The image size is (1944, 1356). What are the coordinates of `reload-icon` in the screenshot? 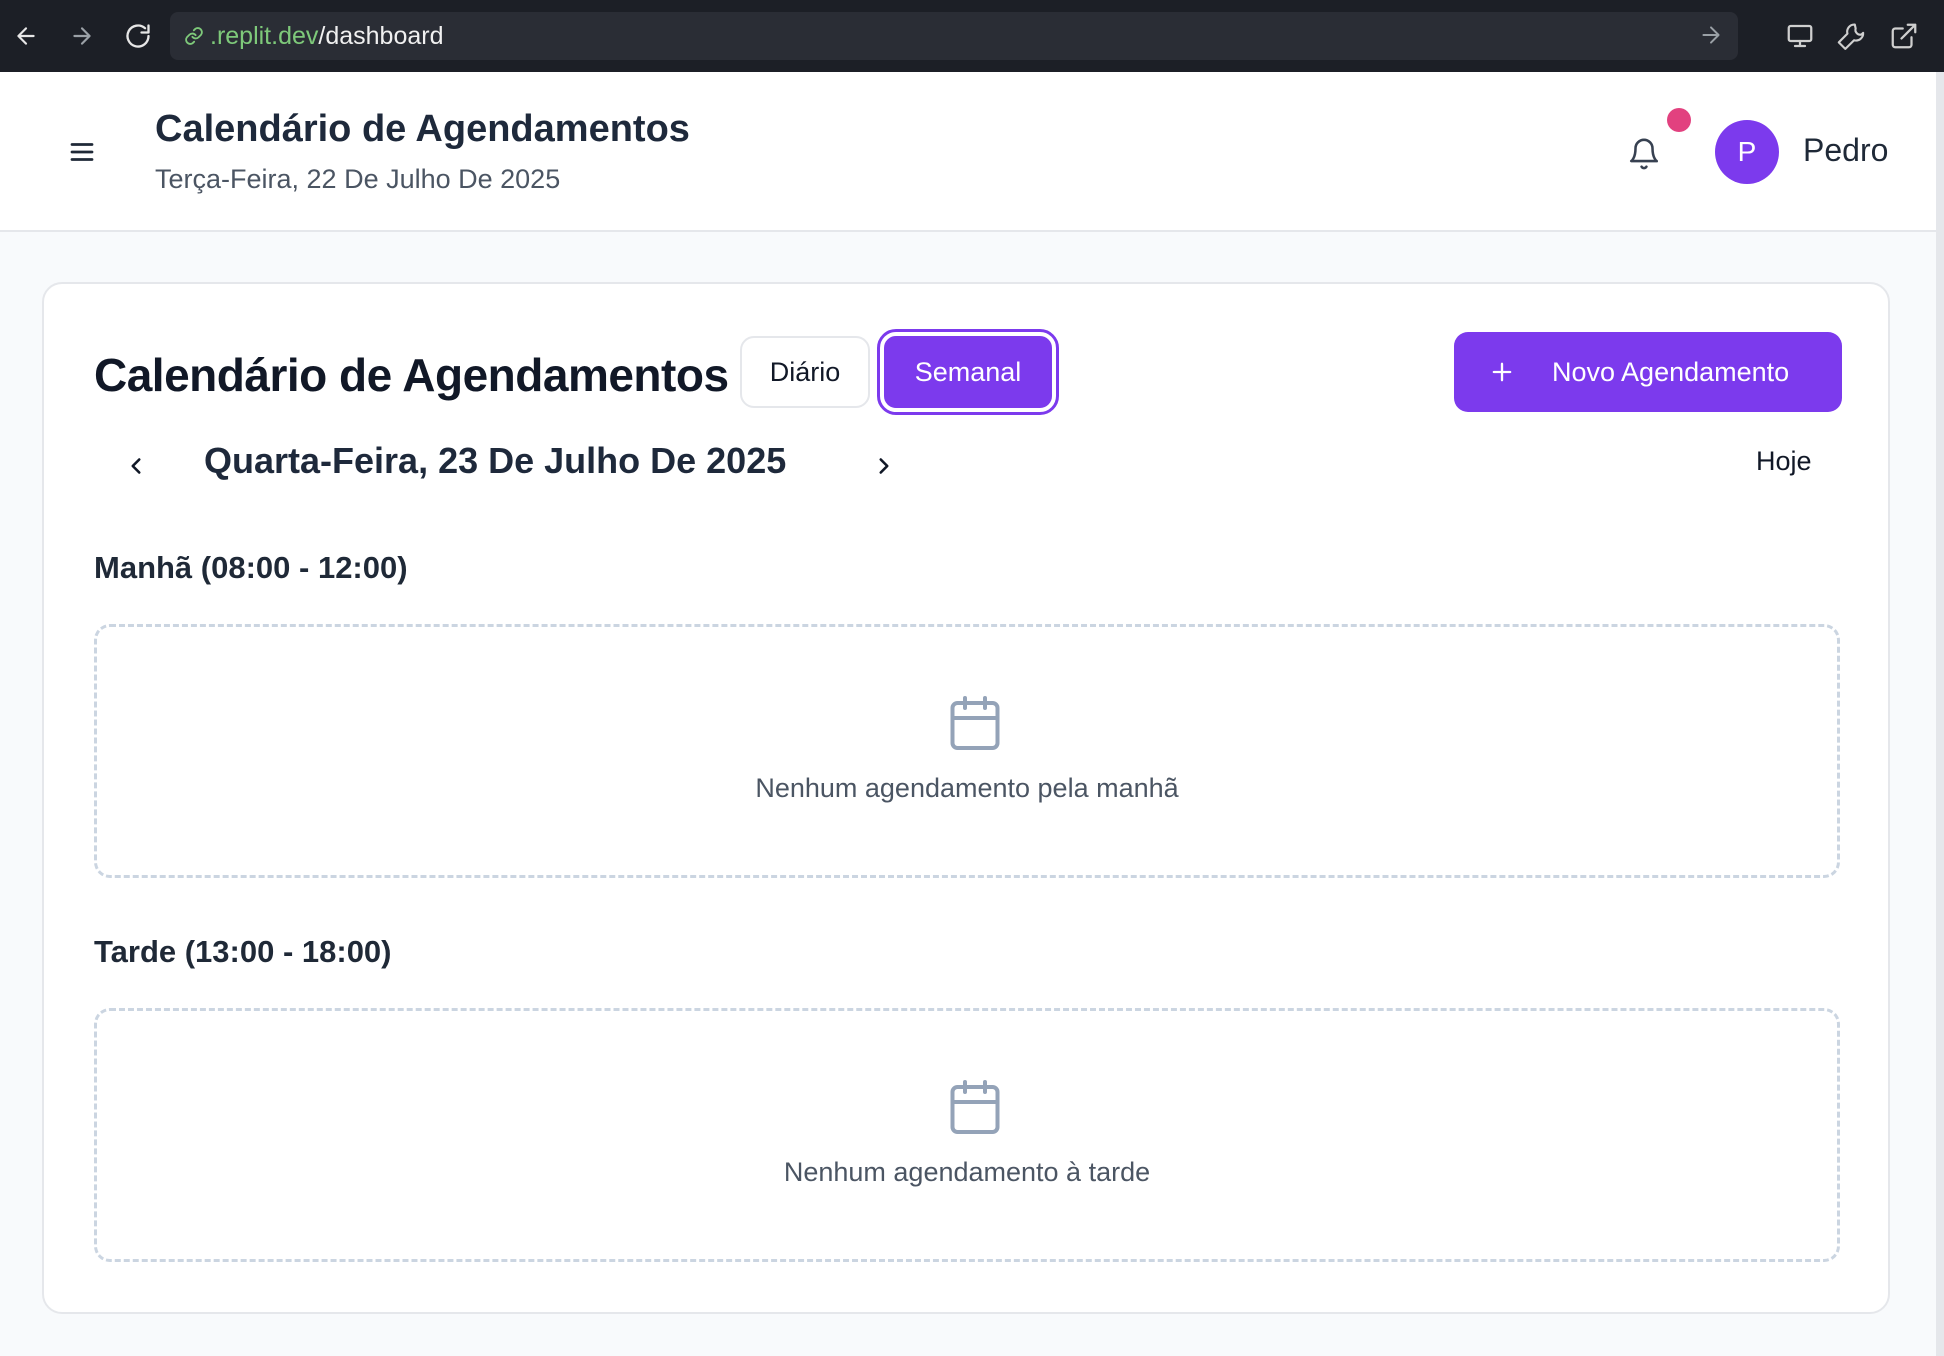 It's located at (138, 36).